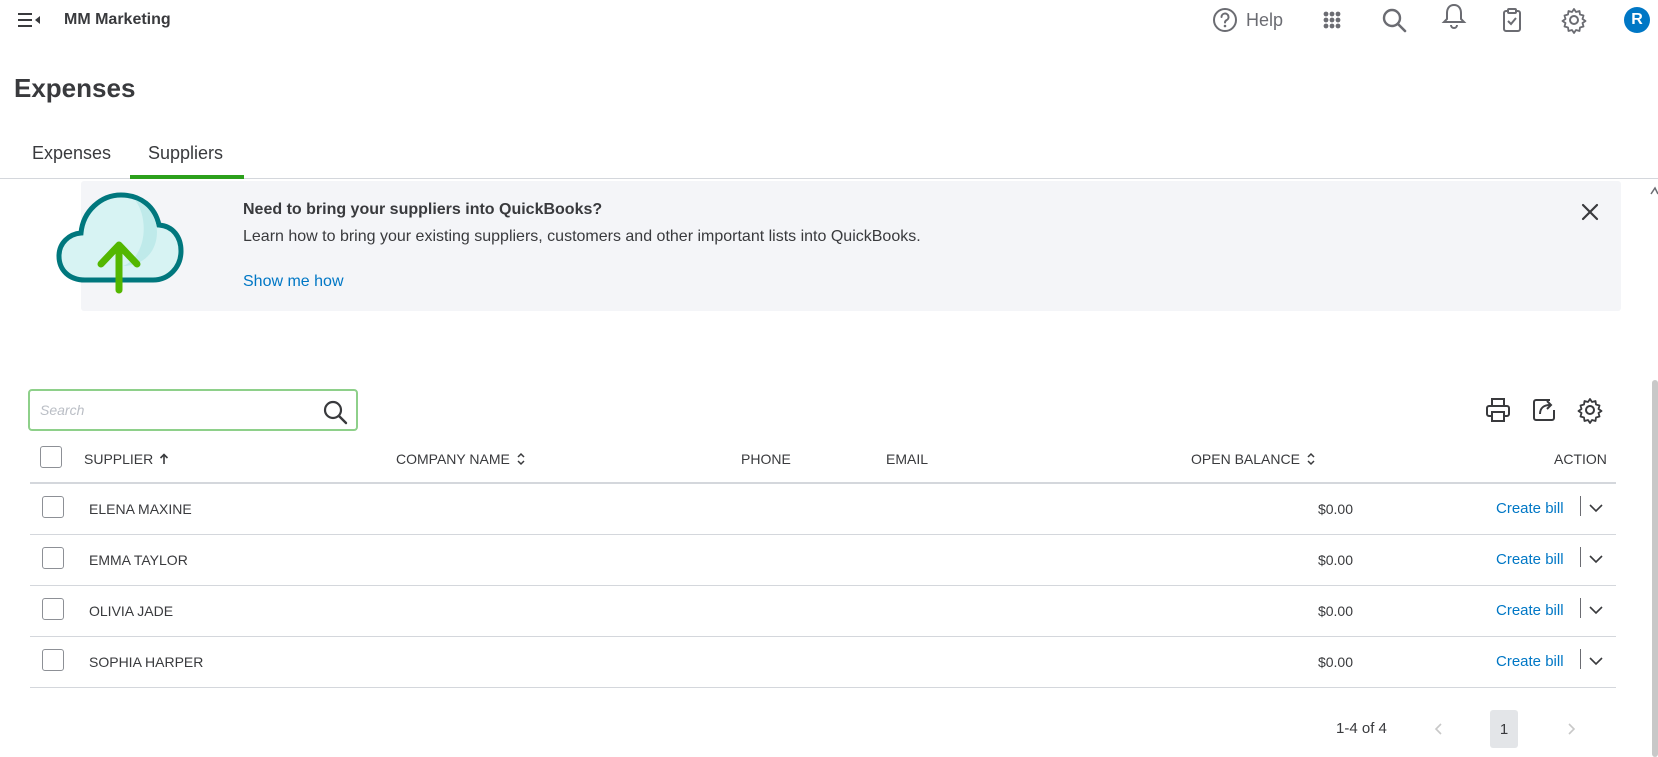 This screenshot has height=757, width=1658. Describe the element at coordinates (1654, 191) in the screenshot. I see `scroll-up-arrow-icon` at that location.